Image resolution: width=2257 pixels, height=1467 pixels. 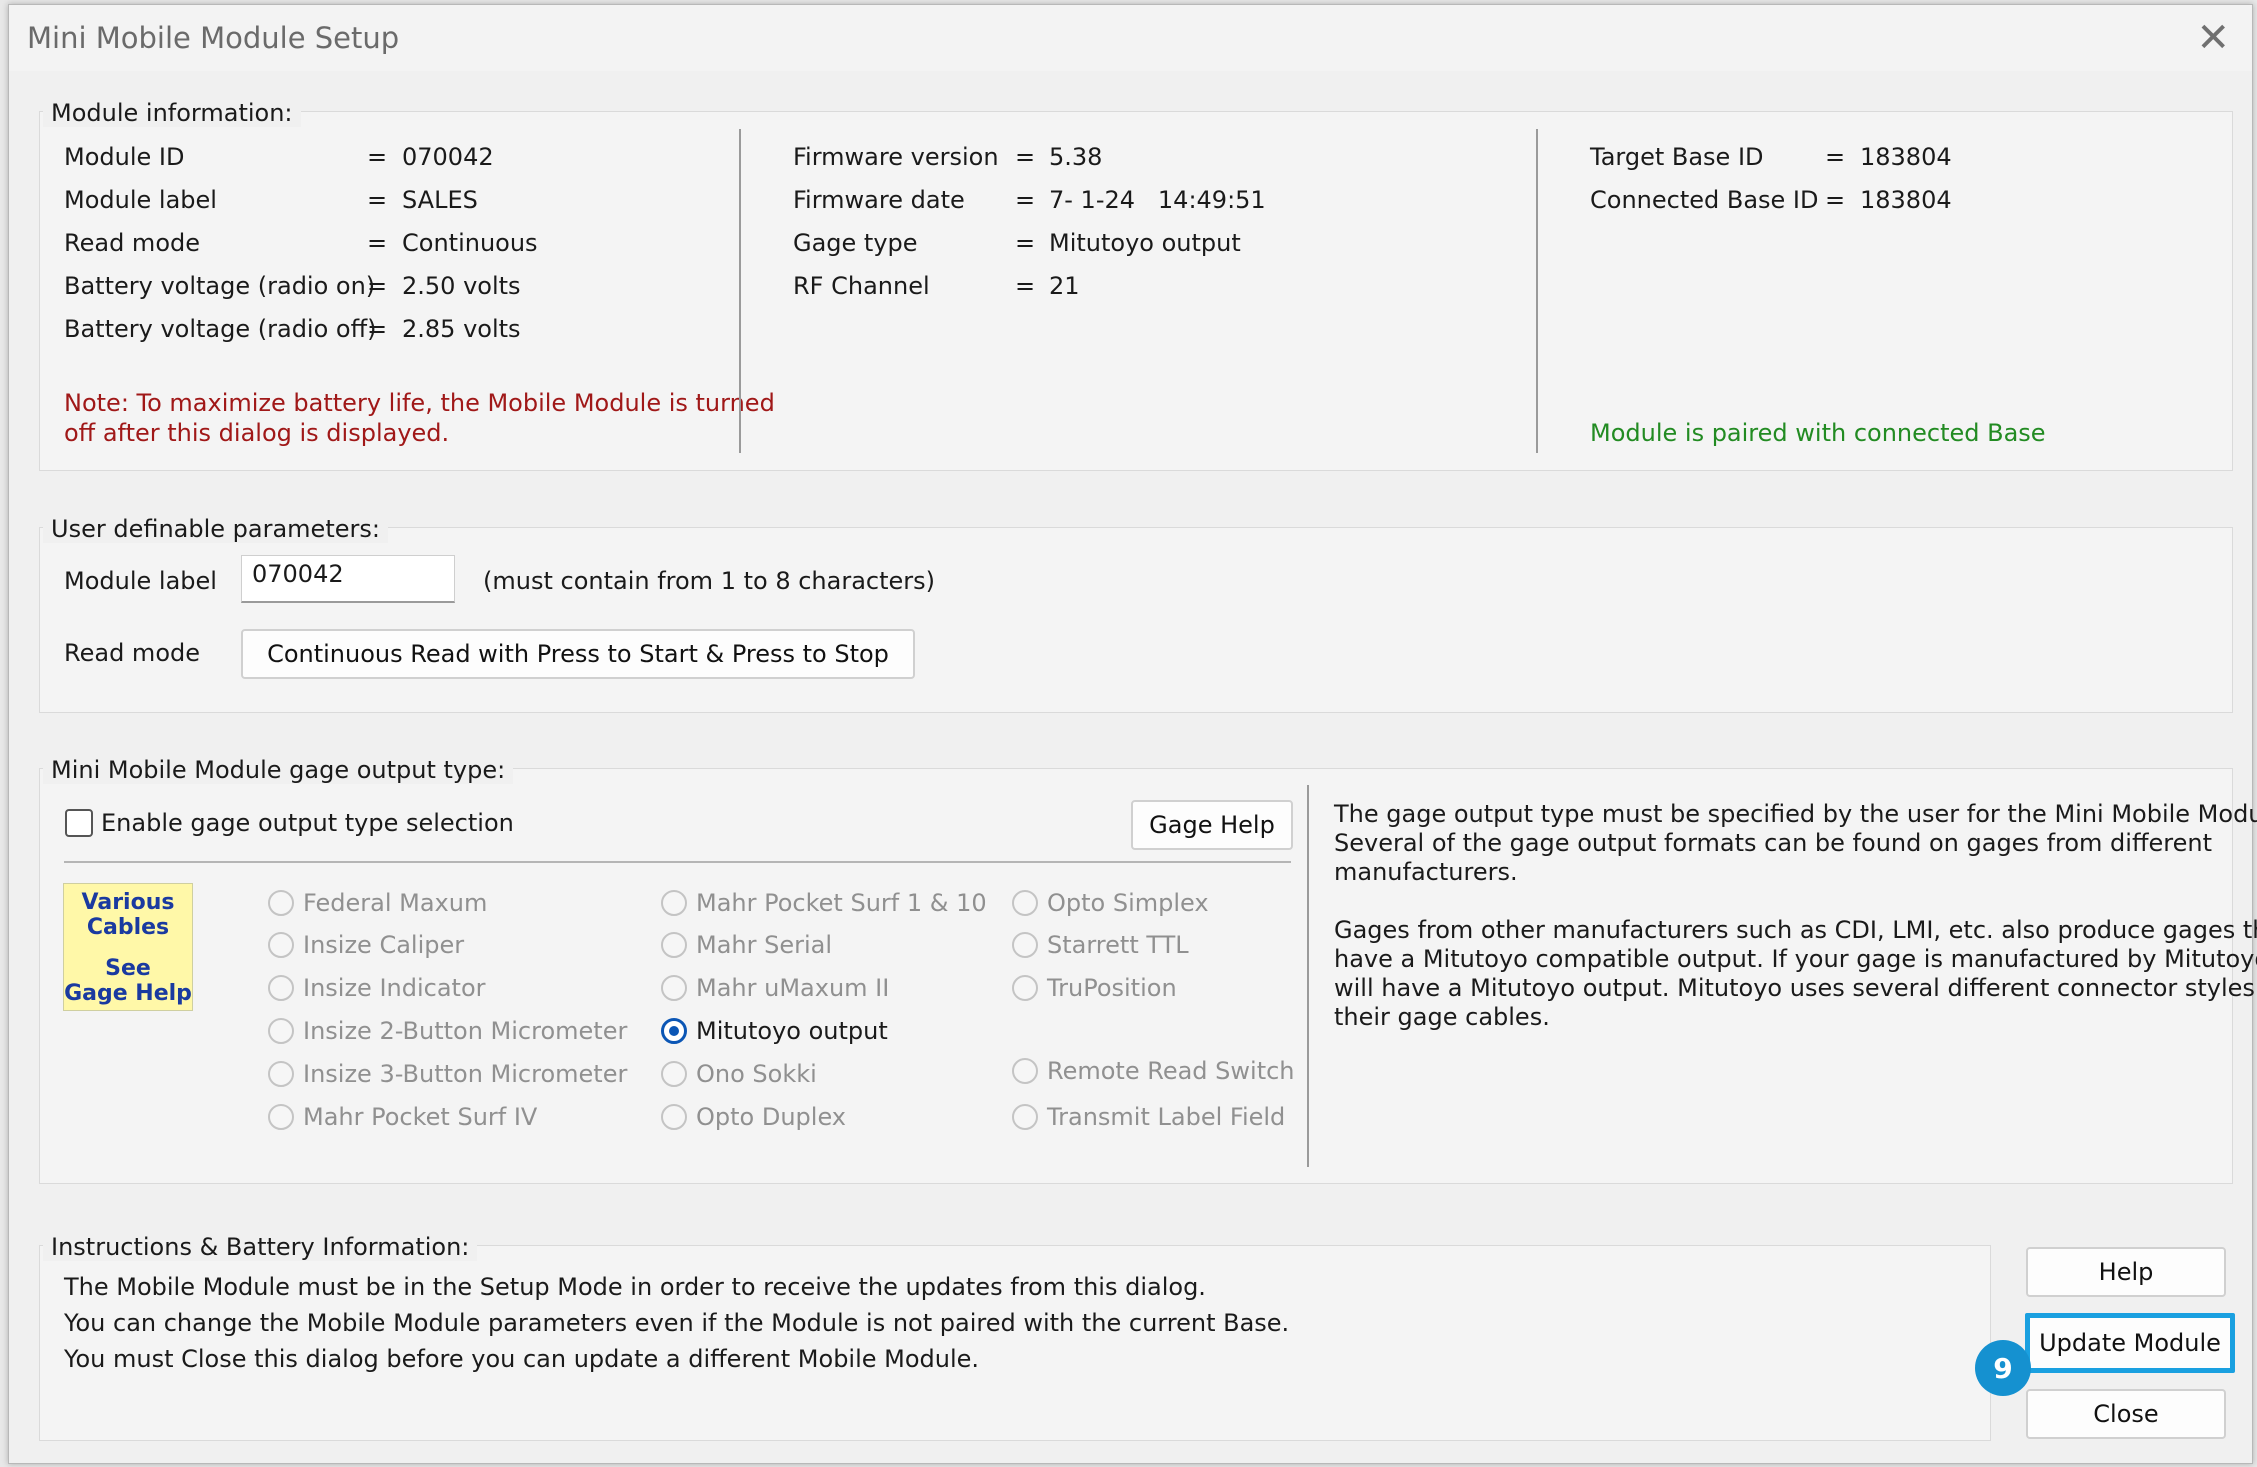 What do you see at coordinates (281, 1117) in the screenshot?
I see `radio-mahr-pocket-surf-iv` at bounding box center [281, 1117].